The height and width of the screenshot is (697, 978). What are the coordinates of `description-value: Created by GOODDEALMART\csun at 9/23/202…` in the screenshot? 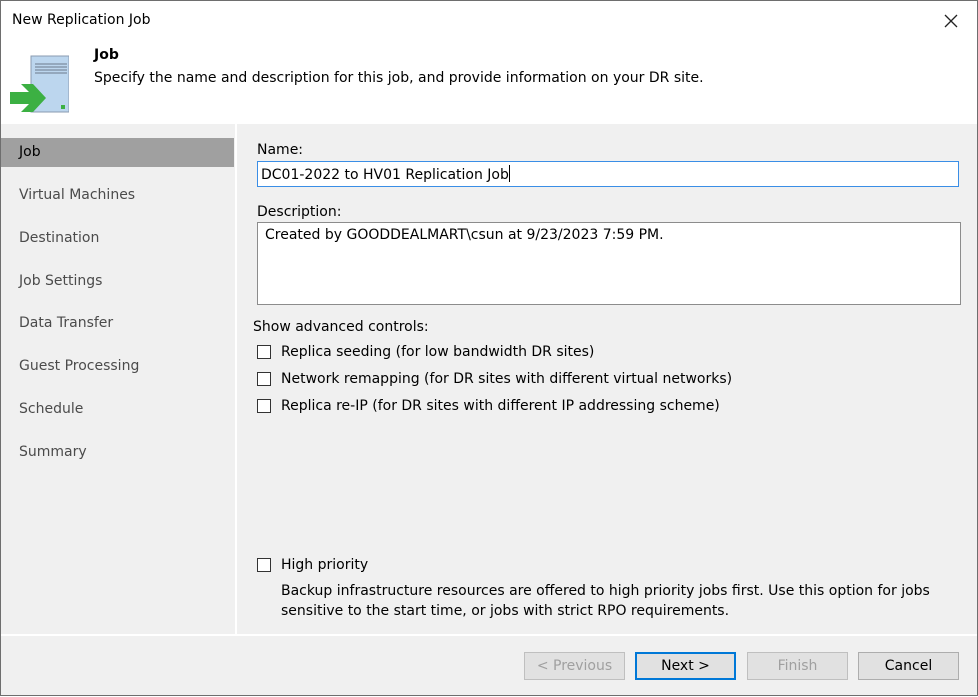 It's located at (464, 235).